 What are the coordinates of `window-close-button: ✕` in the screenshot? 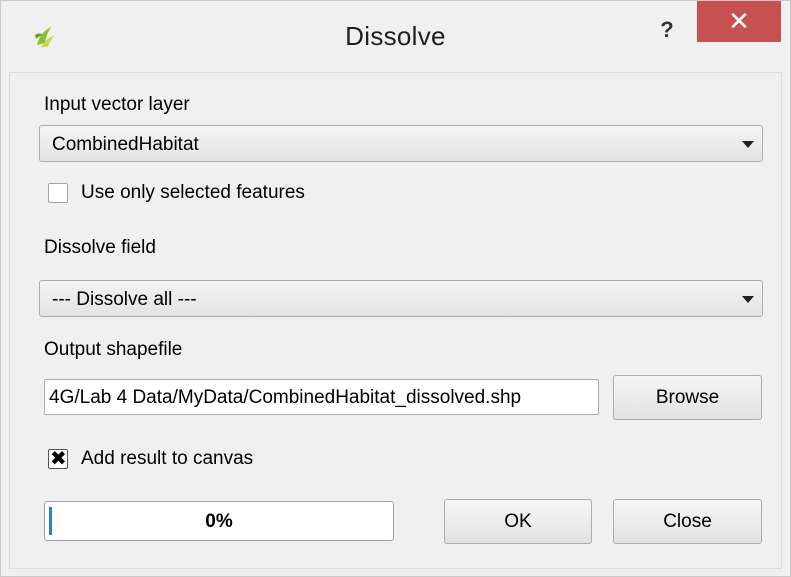 It's located at (739, 21).